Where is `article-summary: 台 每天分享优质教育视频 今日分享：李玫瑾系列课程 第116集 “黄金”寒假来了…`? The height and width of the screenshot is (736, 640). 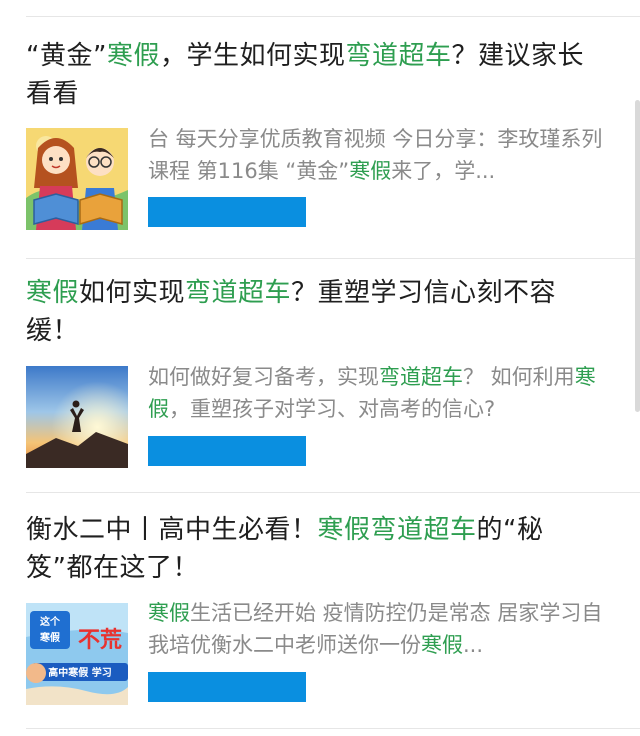
article-summary: 台 每天分享优质教育视频 今日分享：李玫瑾系列课程 第116集 “黄金”寒假来了… is located at coordinates (379, 155).